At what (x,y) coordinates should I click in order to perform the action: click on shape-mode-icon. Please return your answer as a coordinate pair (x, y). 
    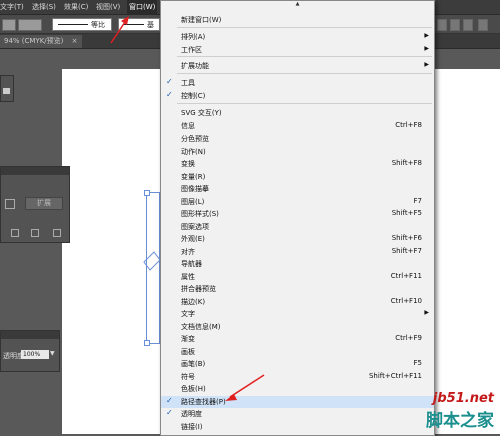
    Looking at the image, I should click on (10, 204).